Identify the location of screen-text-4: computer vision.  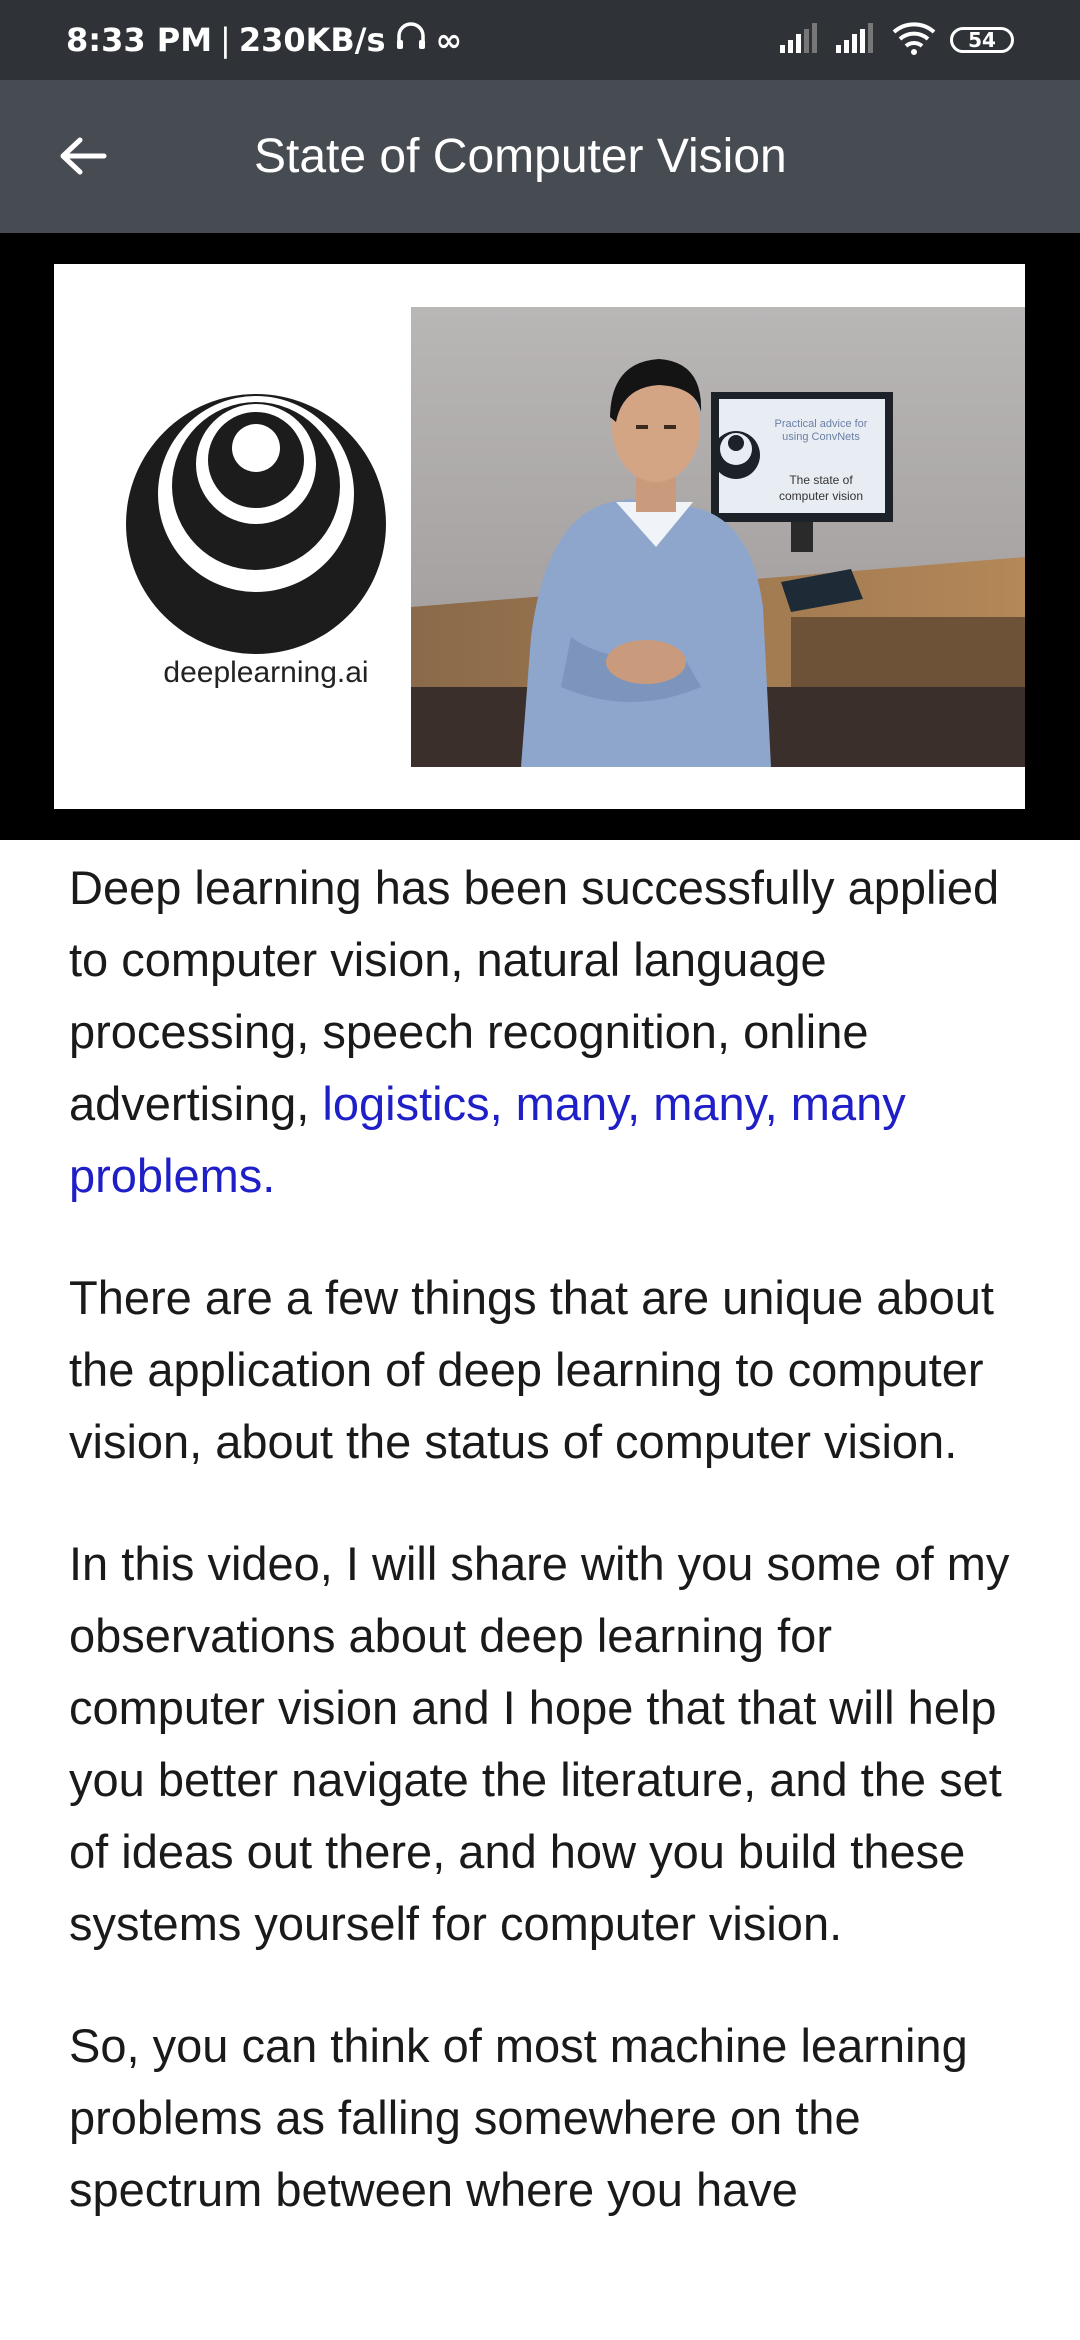
(821, 496).